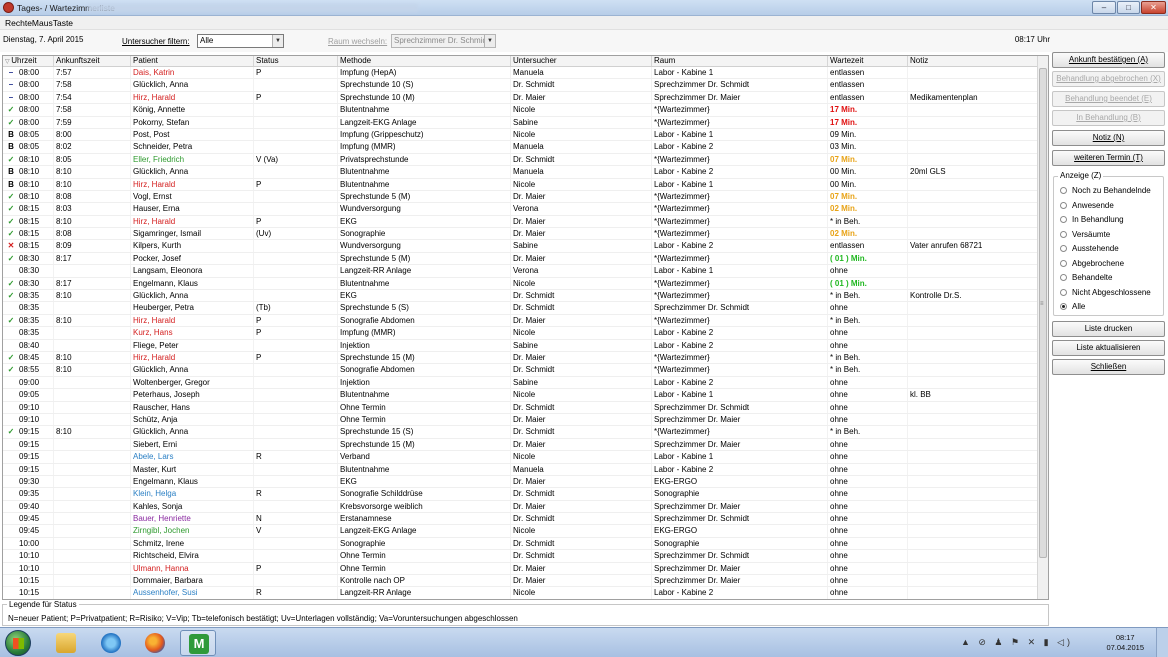  What do you see at coordinates (1085, 235) in the screenshot?
I see `display-option-radio: Versäumte` at bounding box center [1085, 235].